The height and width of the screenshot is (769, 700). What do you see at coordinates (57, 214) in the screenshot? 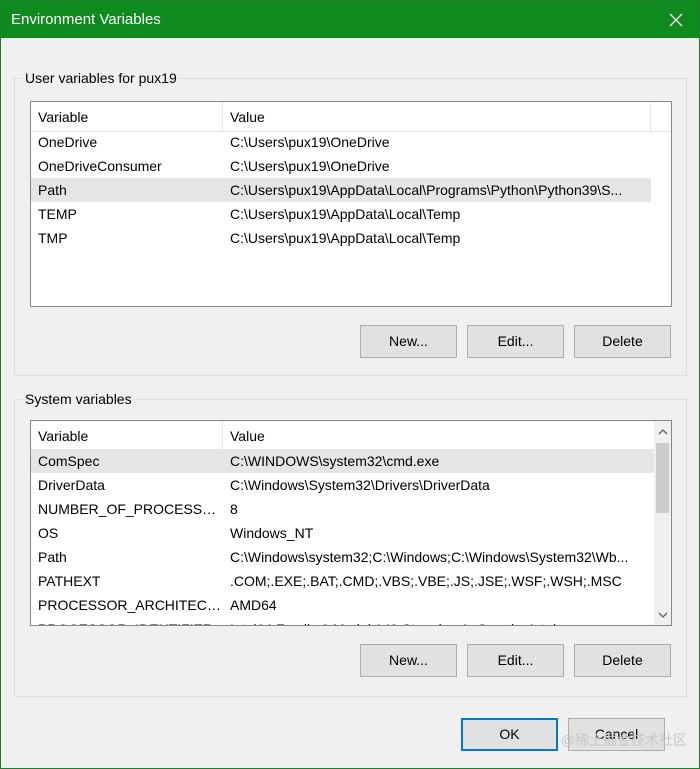
I see `variable-cell: TEMP` at bounding box center [57, 214].